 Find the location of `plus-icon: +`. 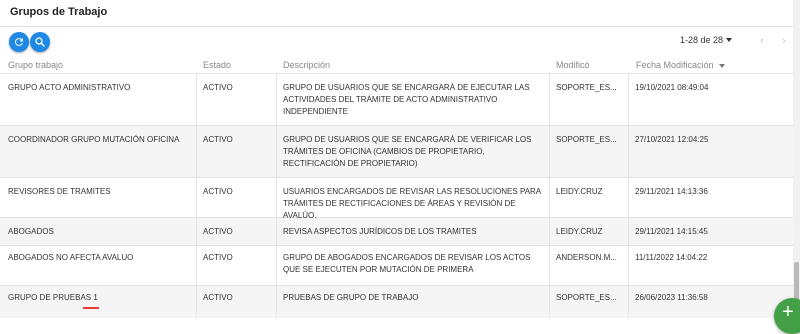

plus-icon: + is located at coordinates (788, 312).